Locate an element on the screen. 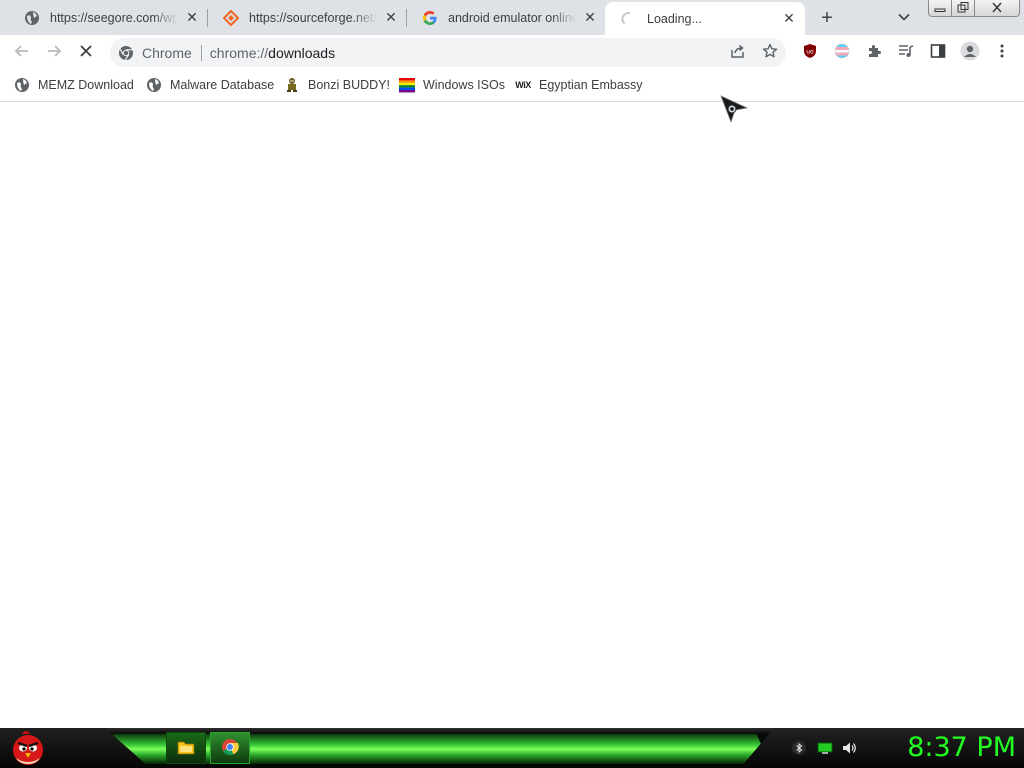  start-button is located at coordinates (28, 748).